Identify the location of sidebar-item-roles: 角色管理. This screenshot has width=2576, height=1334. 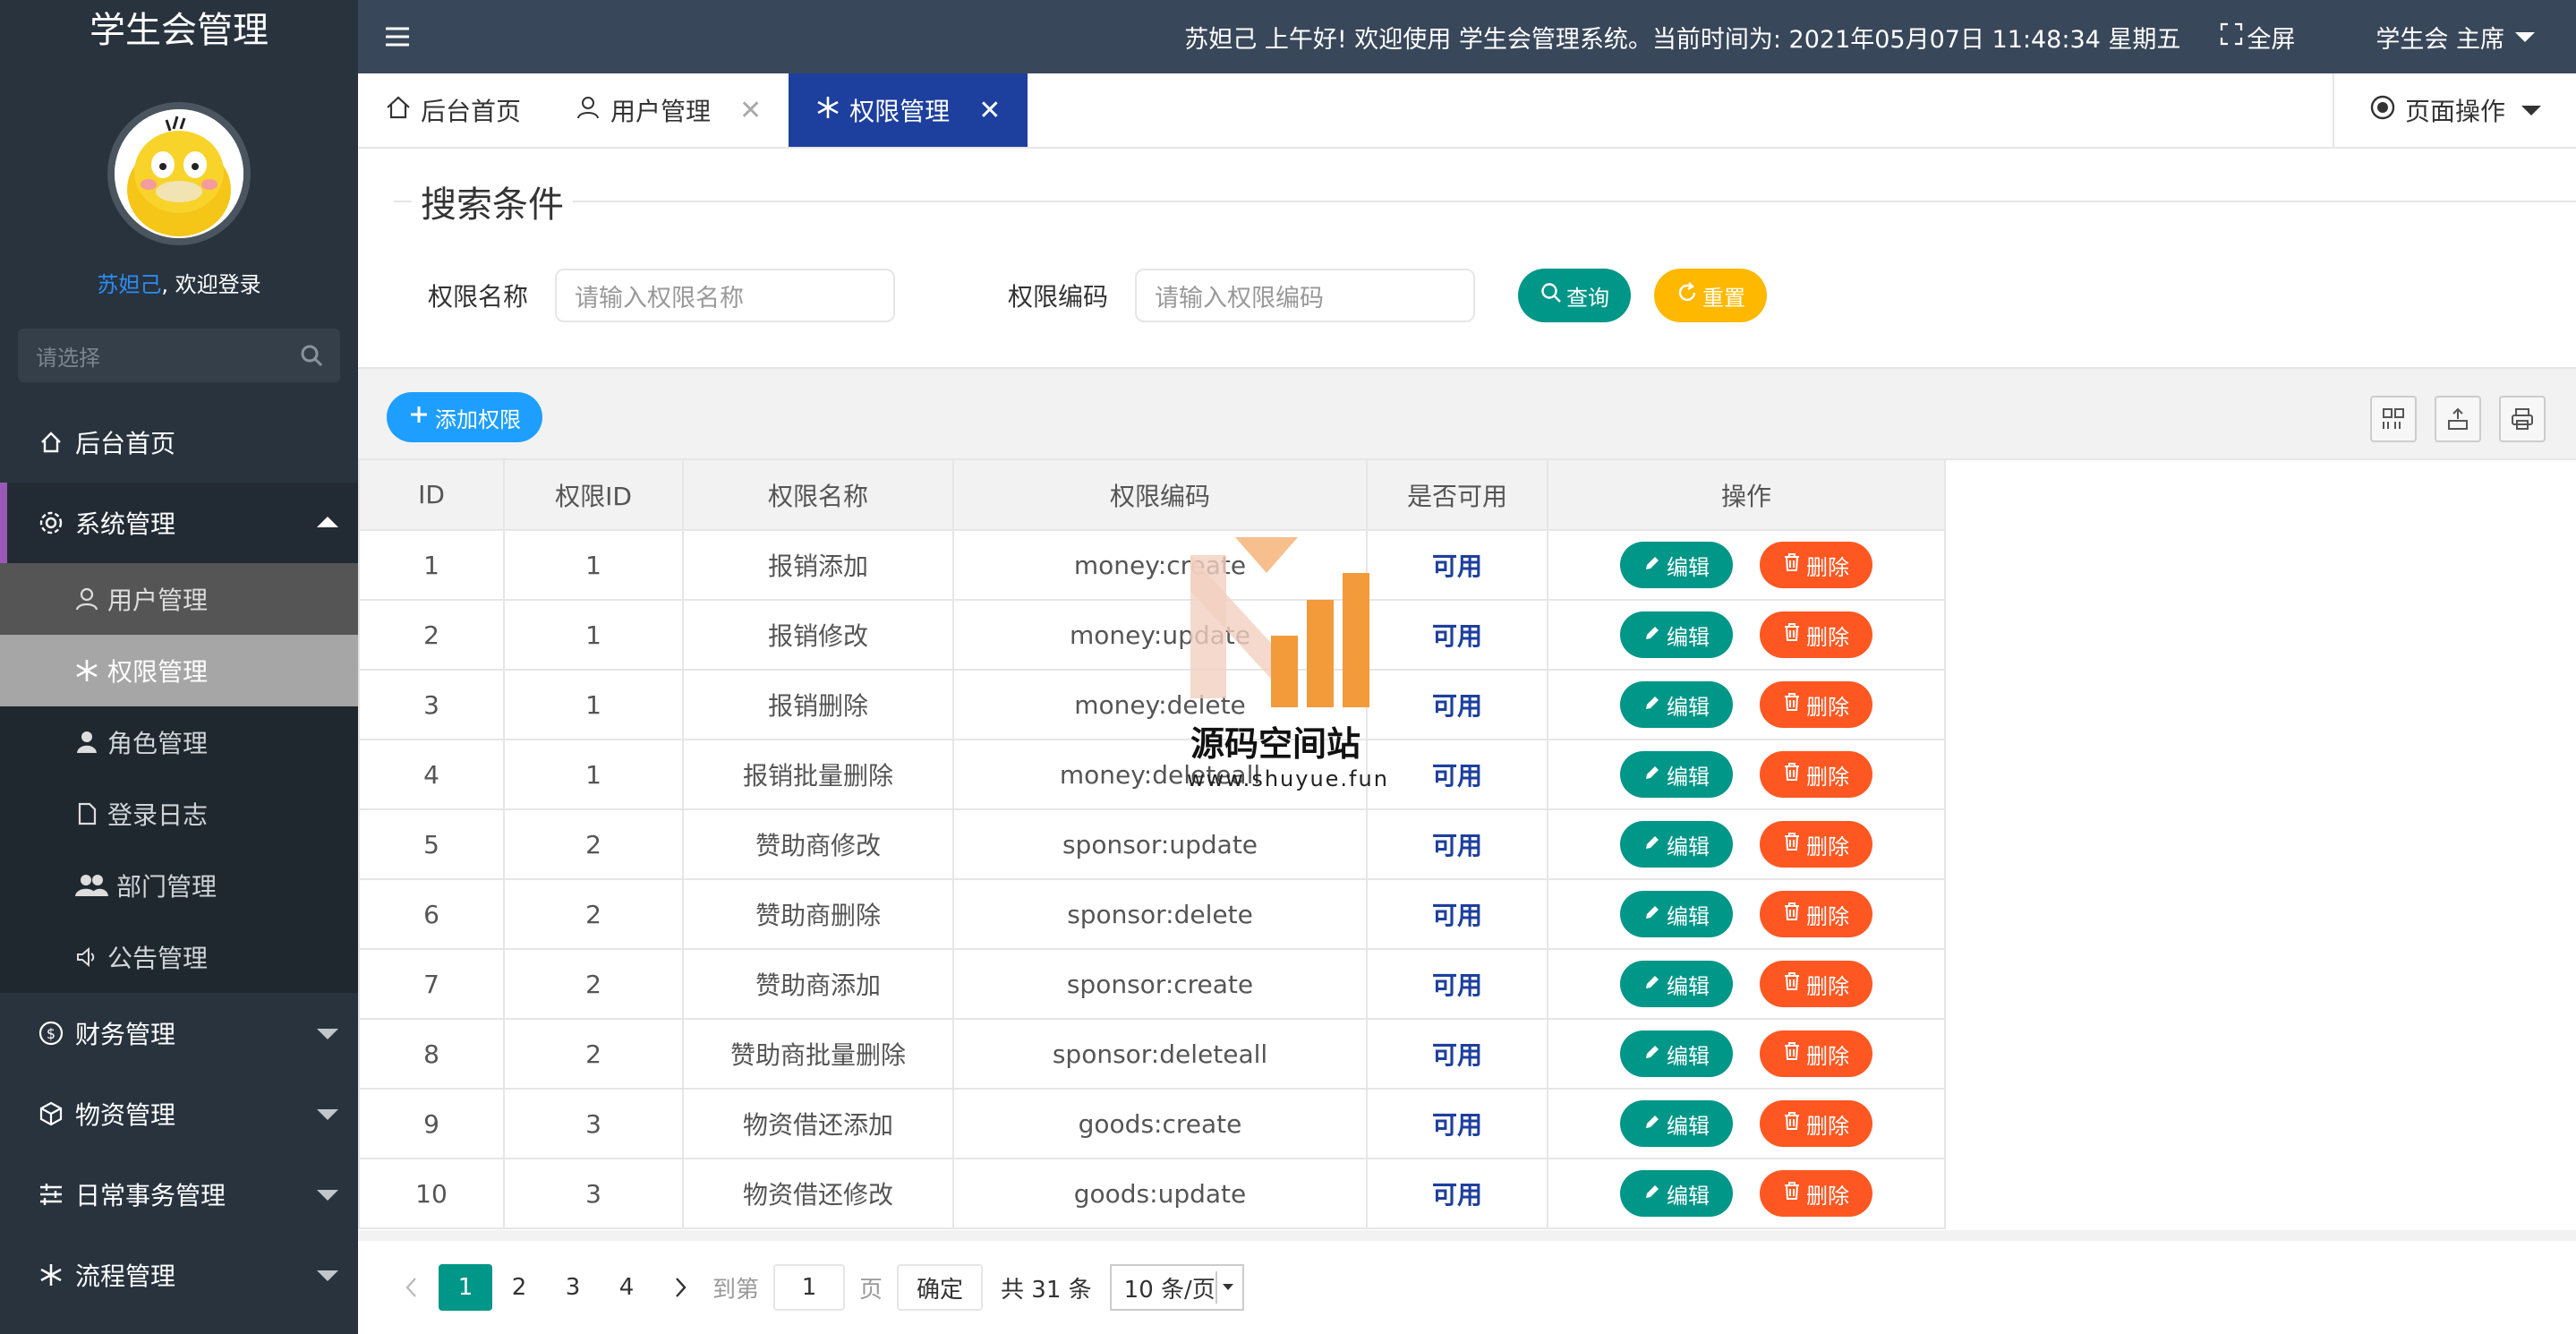
(179, 742).